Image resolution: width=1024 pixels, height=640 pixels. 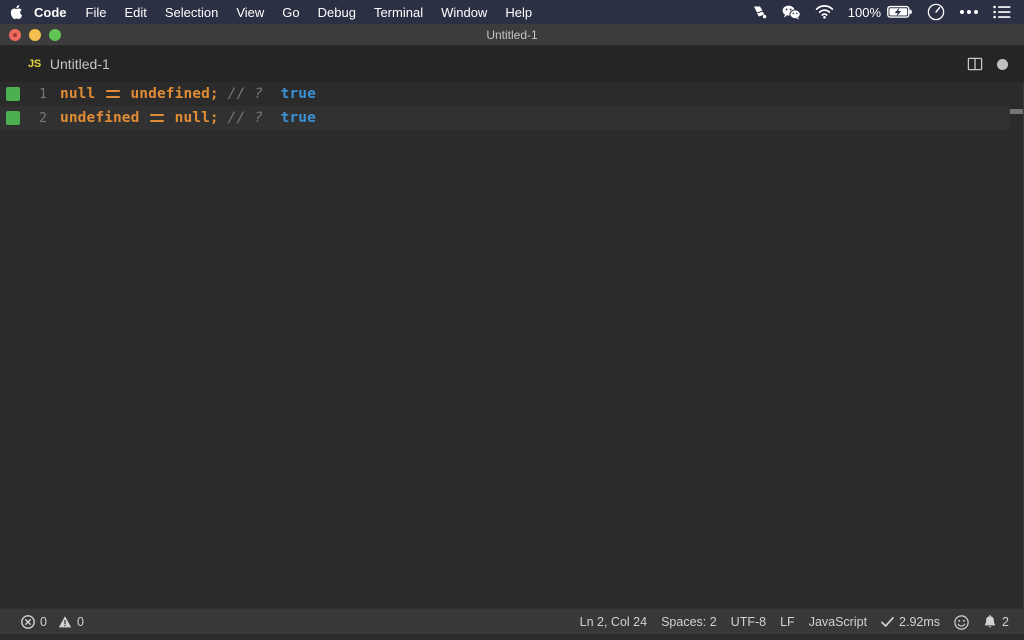 I want to click on window-title-bar: Untitled-1, so click(x=512, y=35).